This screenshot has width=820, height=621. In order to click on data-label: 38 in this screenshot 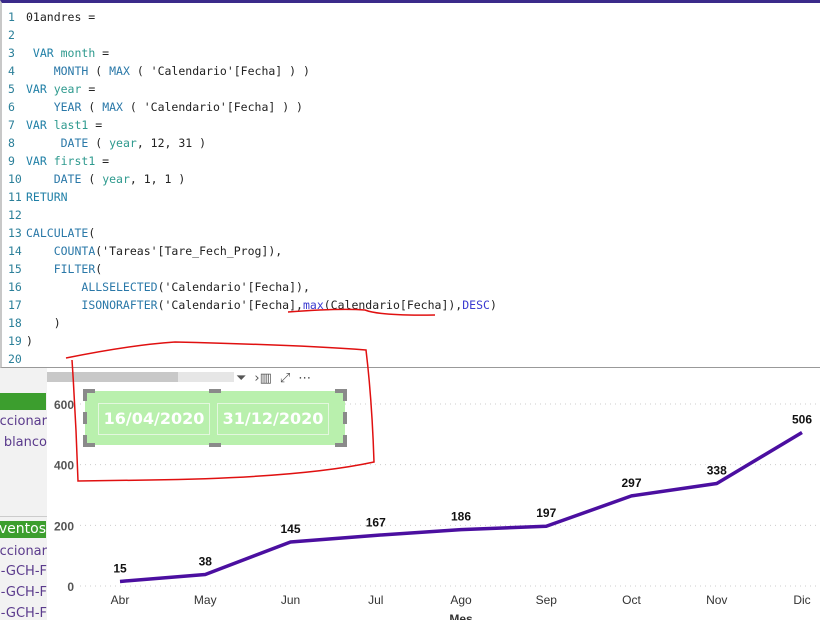, I will do `click(206, 561)`.